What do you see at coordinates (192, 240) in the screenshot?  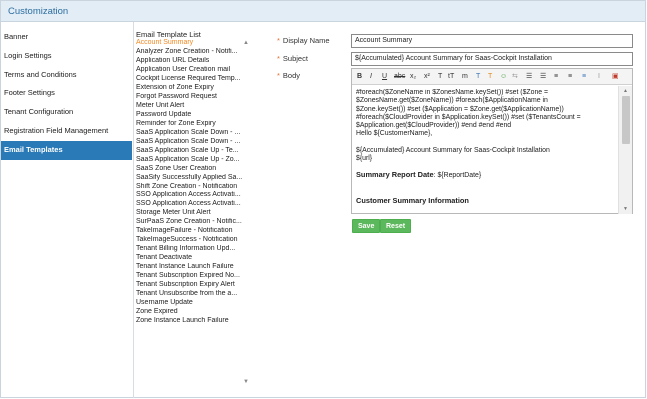 I see `template-list-item: TakeImageSuccess - Notification` at bounding box center [192, 240].